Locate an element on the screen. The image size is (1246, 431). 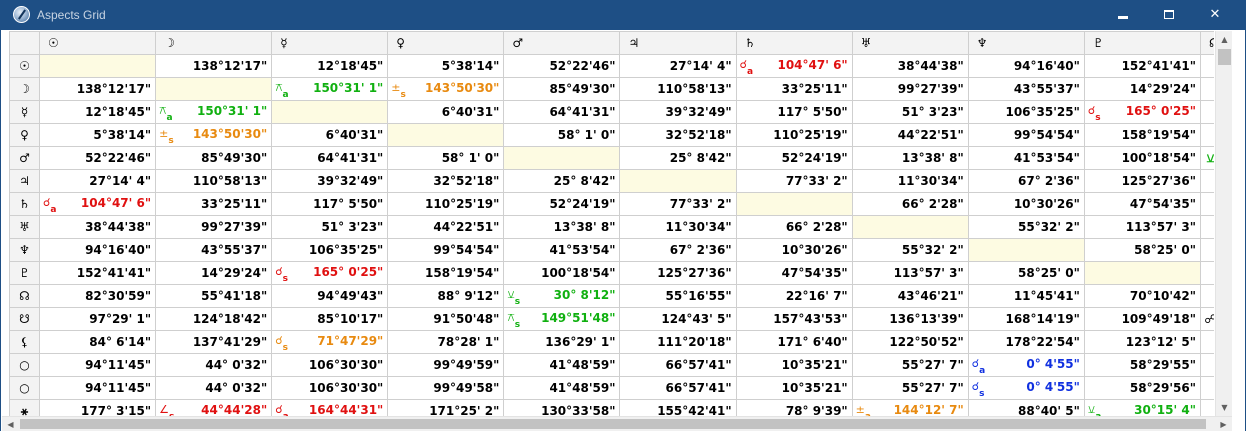
angle-cell: 124°43' 5" is located at coordinates (678, 319).